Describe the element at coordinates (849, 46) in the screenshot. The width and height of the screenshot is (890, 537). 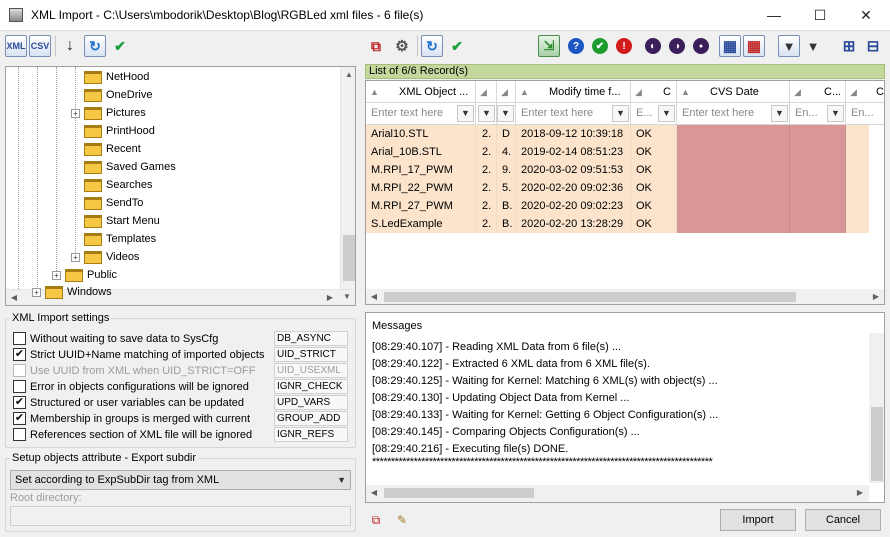
I see `expand-all-icon: ⊞` at that location.